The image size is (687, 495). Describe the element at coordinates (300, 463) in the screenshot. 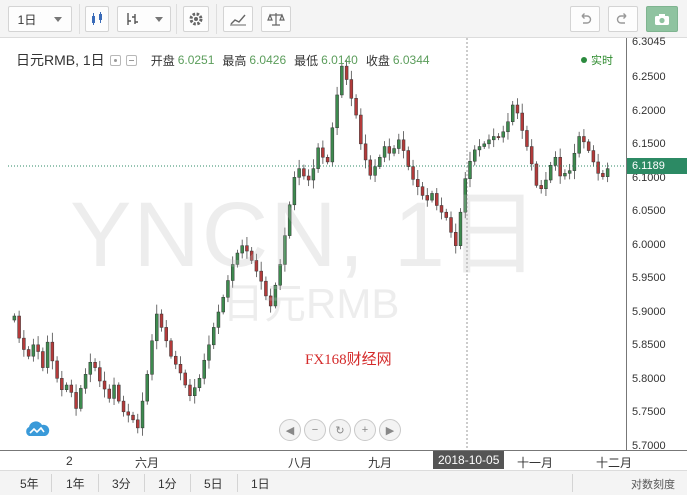

I see `time-label: 八月` at that location.